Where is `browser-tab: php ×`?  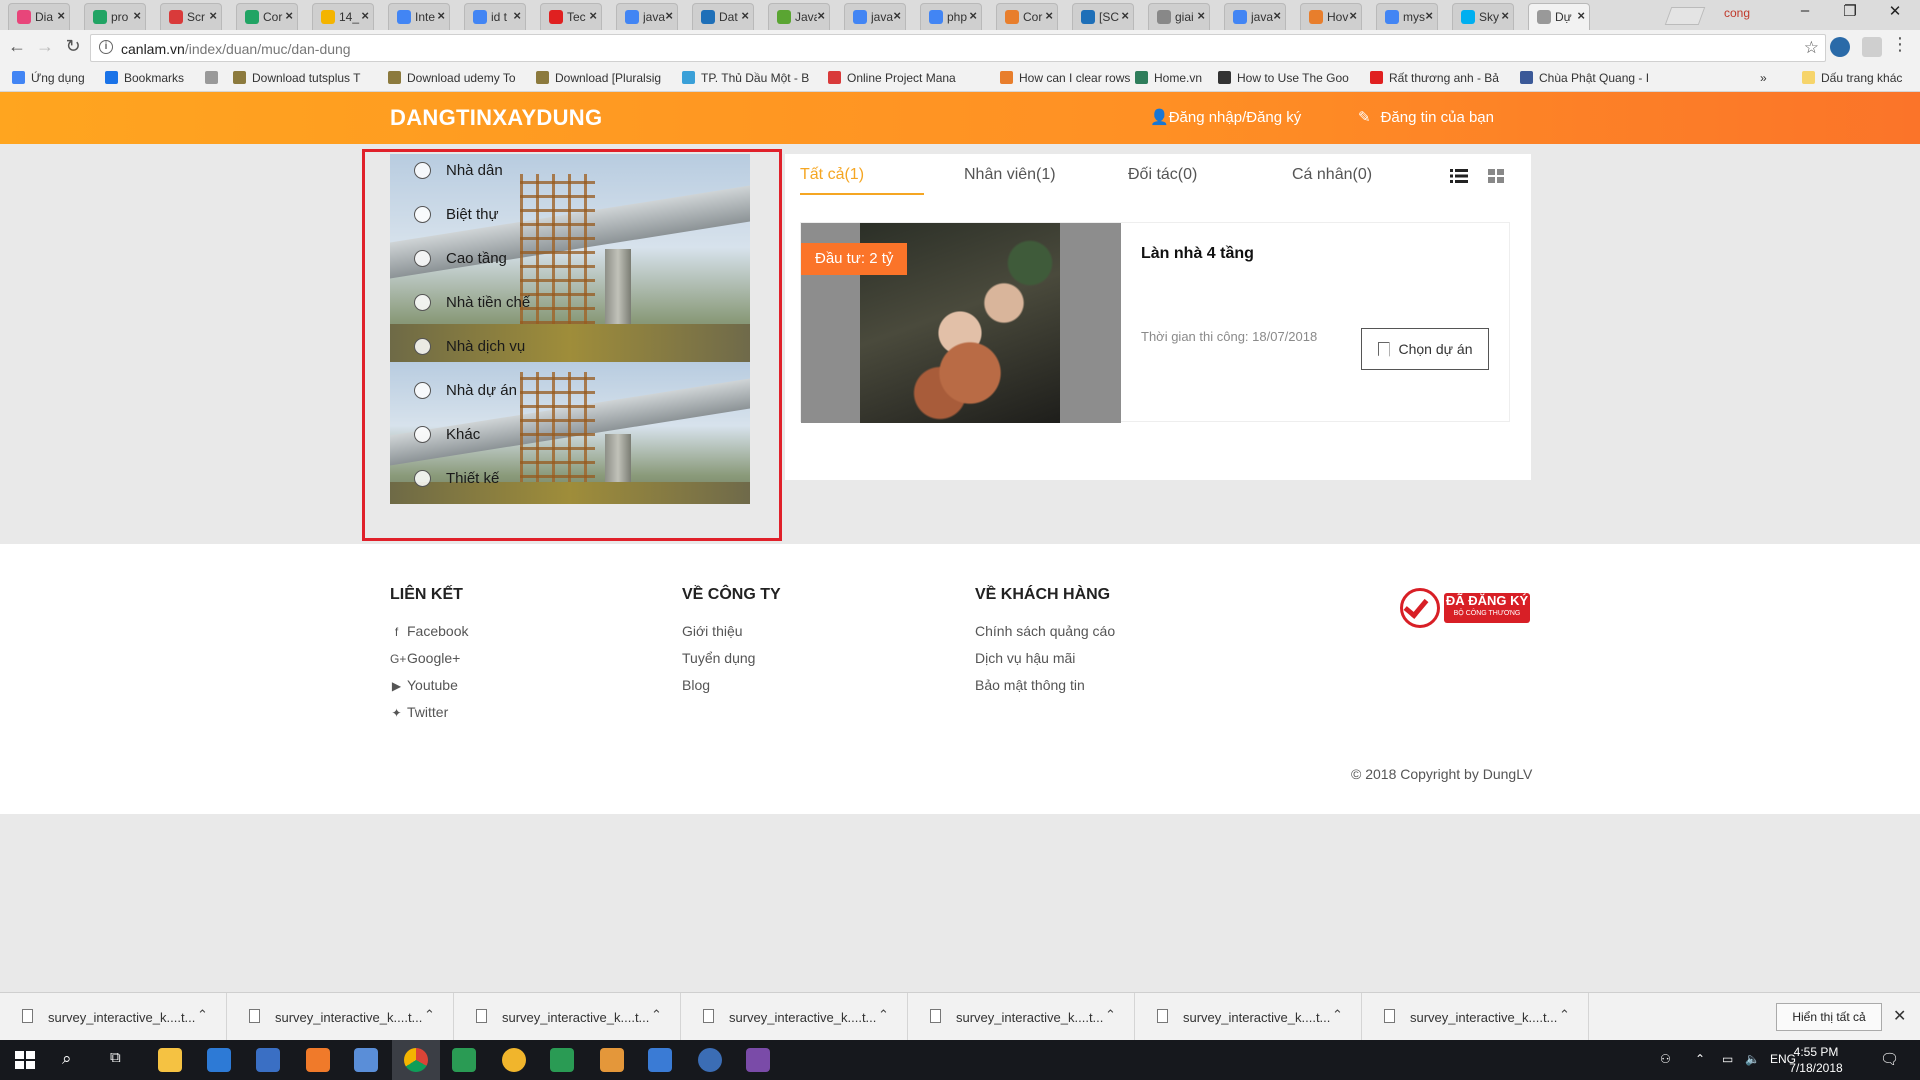 browser-tab: php × is located at coordinates (951, 16).